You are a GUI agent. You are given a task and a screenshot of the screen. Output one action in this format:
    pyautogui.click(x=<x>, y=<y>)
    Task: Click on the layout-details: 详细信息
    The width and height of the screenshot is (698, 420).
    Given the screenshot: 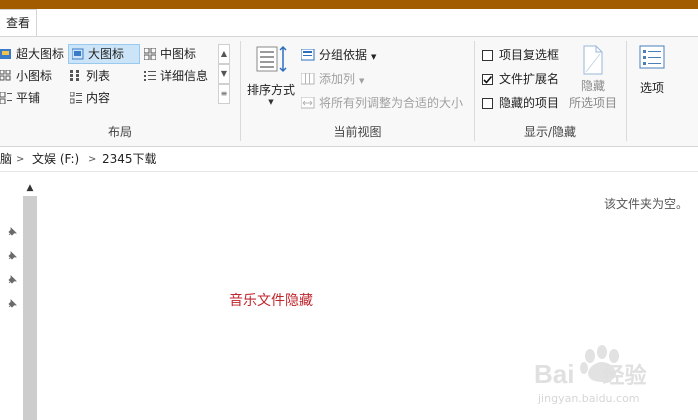 What is the action you would take?
    pyautogui.click(x=176, y=76)
    